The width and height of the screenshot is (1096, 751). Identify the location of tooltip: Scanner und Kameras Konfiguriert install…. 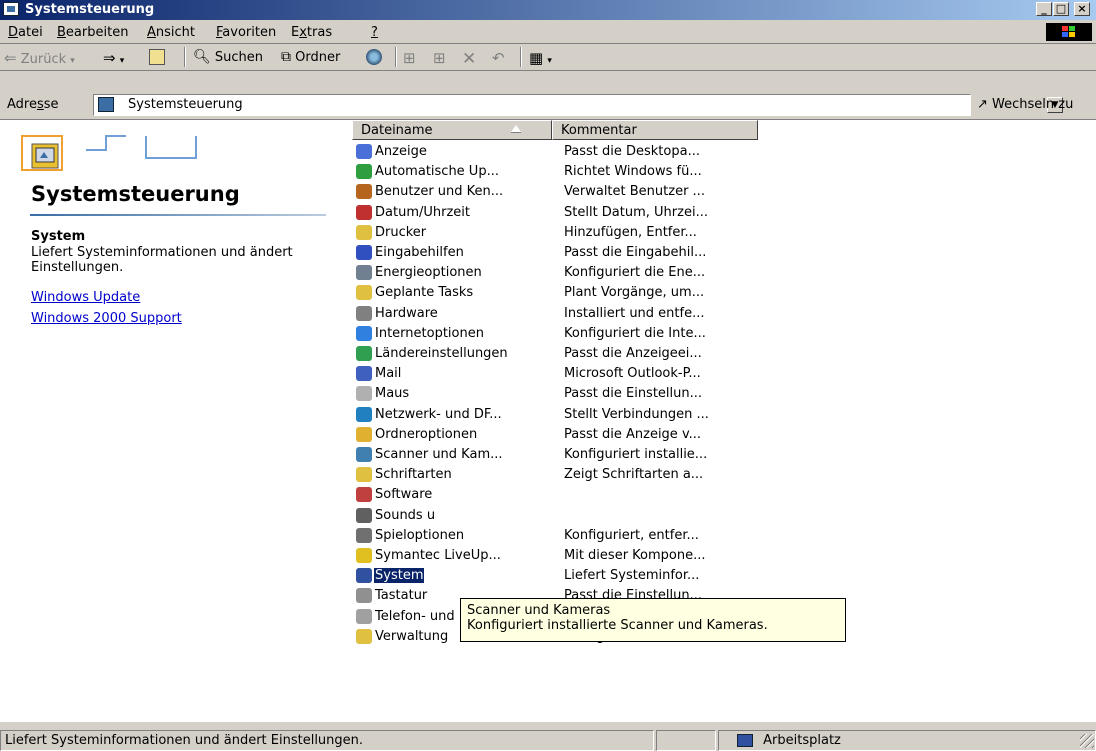
(653, 620).